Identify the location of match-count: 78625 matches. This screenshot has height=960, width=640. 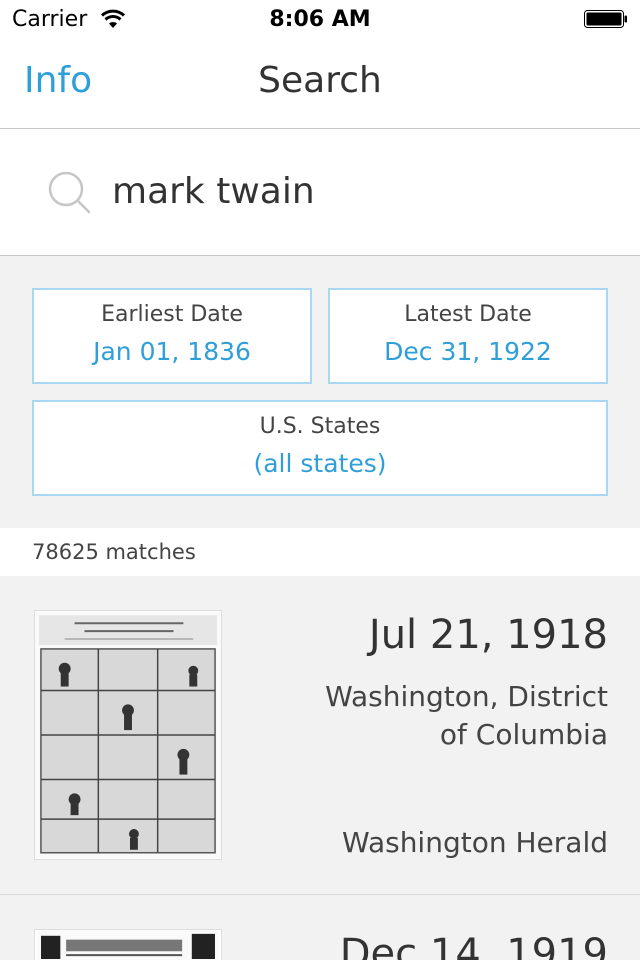
(114, 552).